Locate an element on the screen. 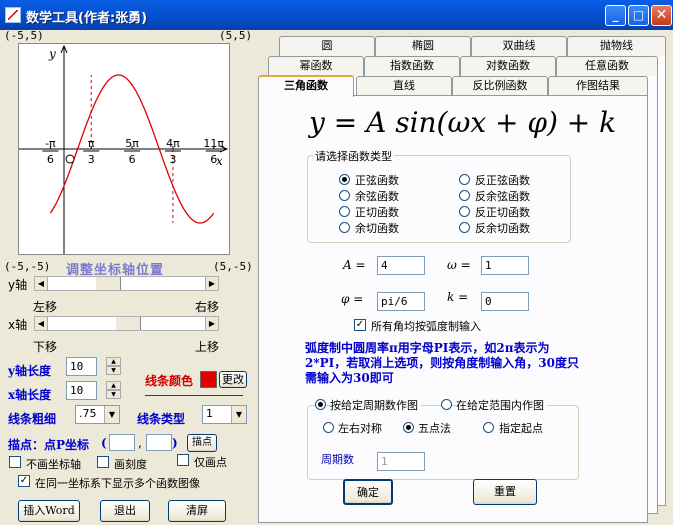  radio-five-point is located at coordinates (408, 427).